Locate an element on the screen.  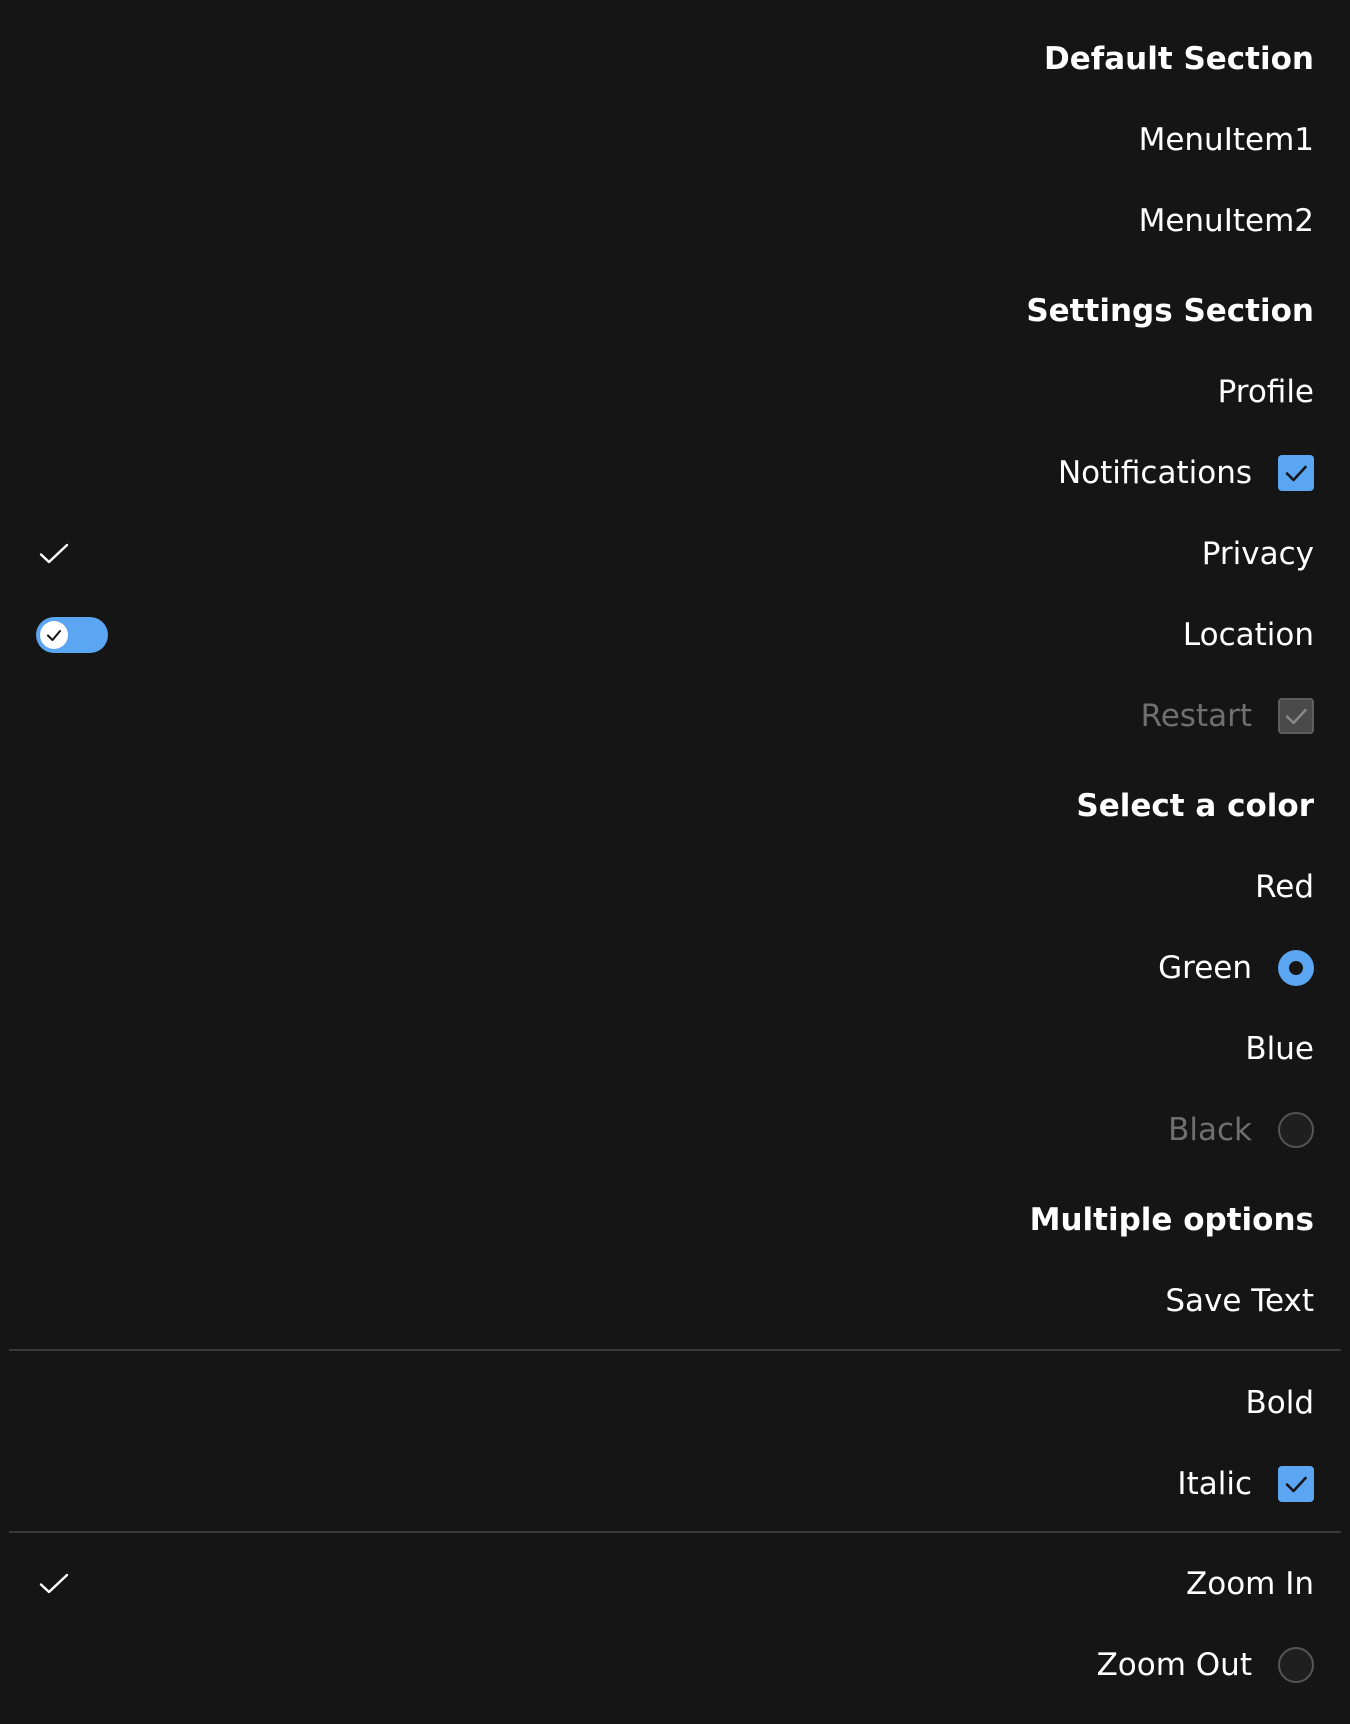
section-title: Multiple options is located at coordinates (1171, 1219).